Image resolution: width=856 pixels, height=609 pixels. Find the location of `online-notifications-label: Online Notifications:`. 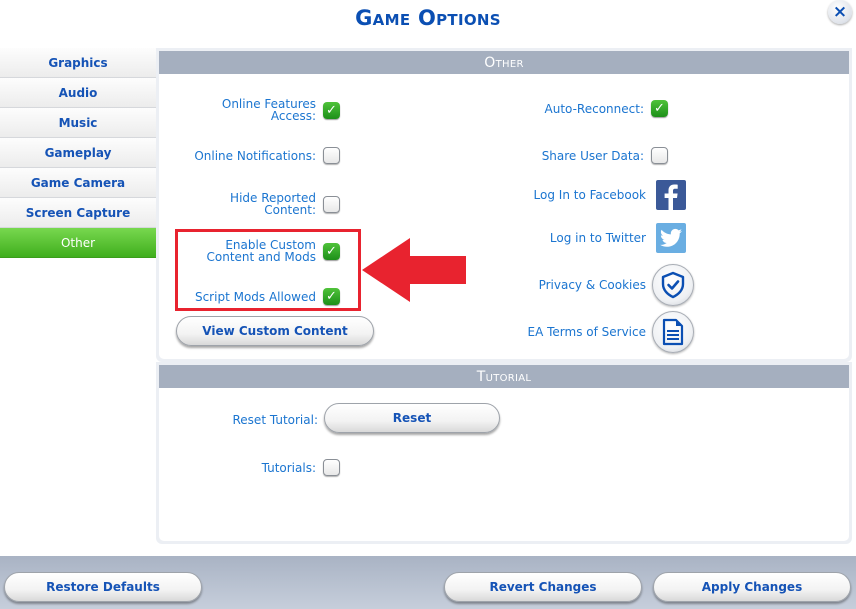

online-notifications-label: Online Notifications: is located at coordinates (255, 155).